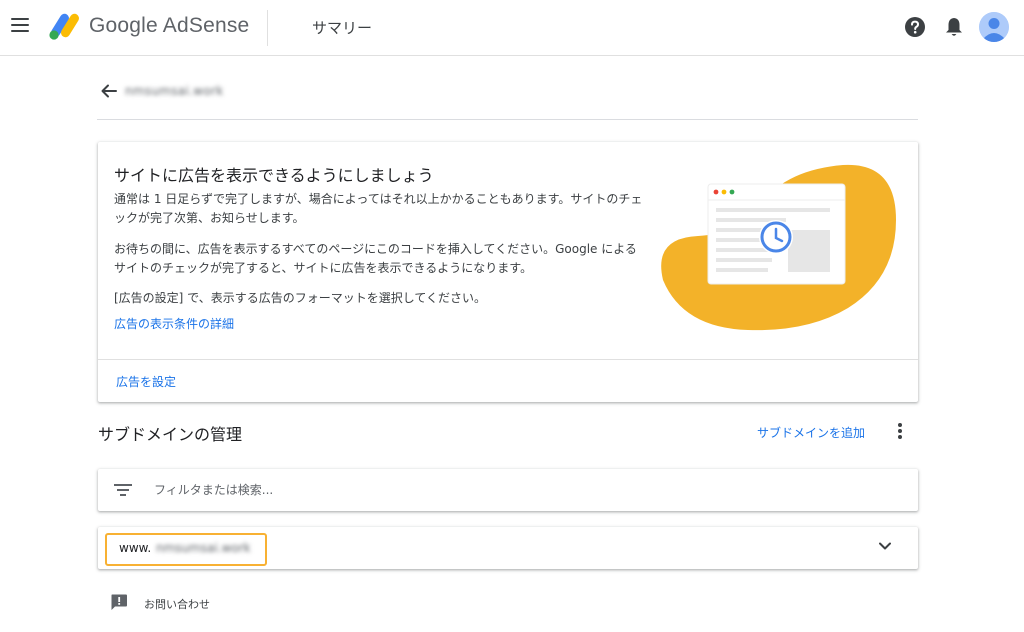  What do you see at coordinates (811, 432) in the screenshot?
I see `add-subdomain-link: サブドメインを追加` at bounding box center [811, 432].